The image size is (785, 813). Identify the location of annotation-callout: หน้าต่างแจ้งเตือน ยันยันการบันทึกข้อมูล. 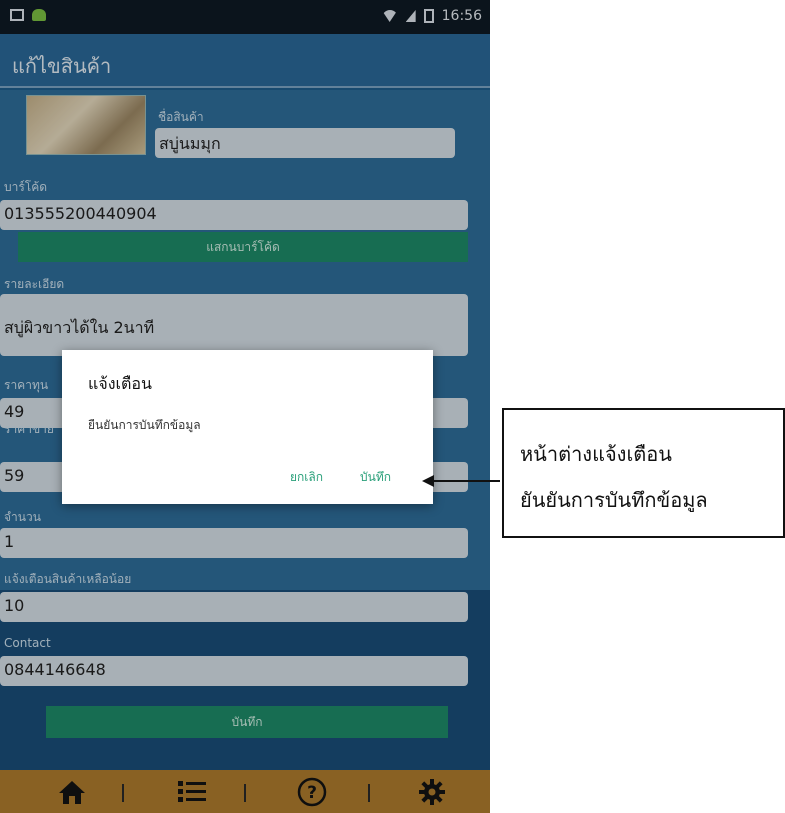
(643, 473).